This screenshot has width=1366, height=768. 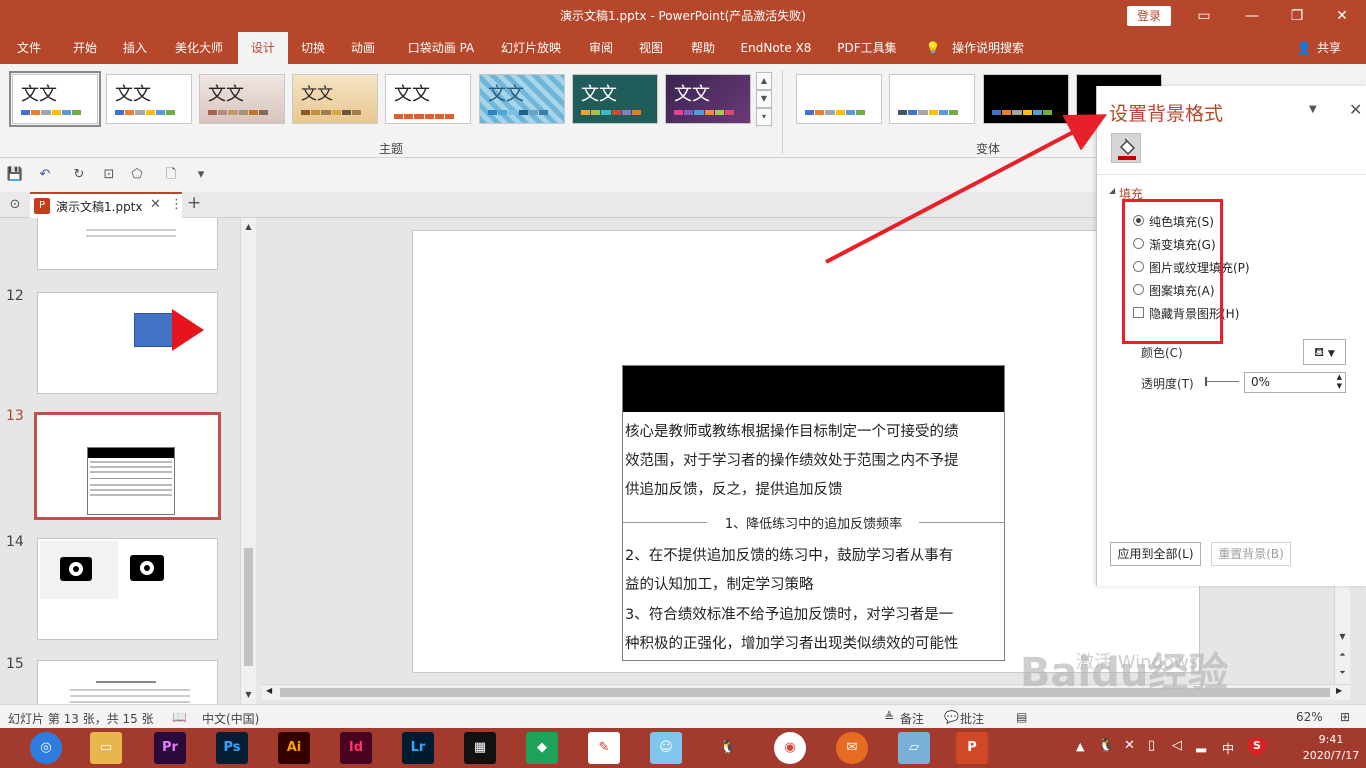 What do you see at coordinates (1251, 554) in the screenshot?
I see `reset-background-button: 重置背景(B)` at bounding box center [1251, 554].